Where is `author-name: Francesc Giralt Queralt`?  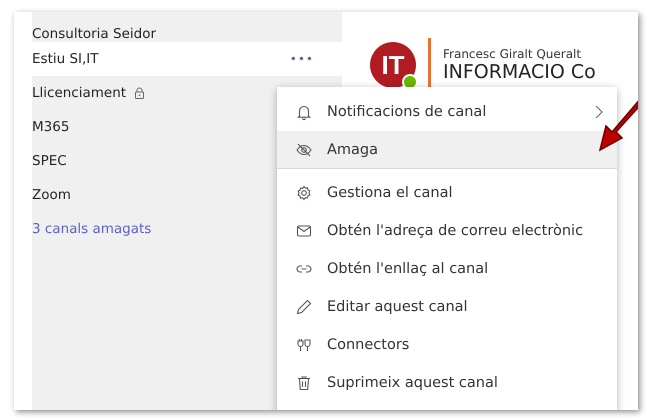 author-name: Francesc Giralt Queralt is located at coordinates (512, 54).